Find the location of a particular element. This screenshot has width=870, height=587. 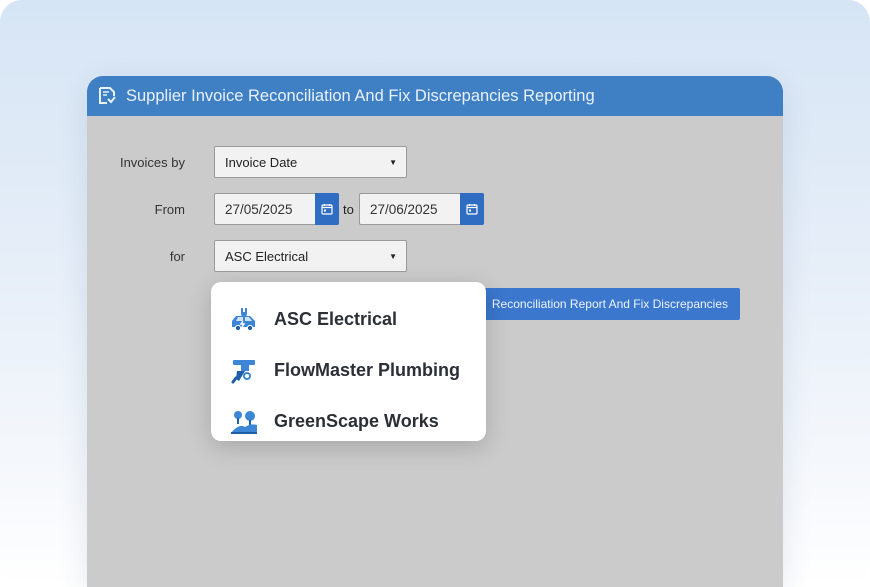

to-calendar-button is located at coordinates (472, 209).